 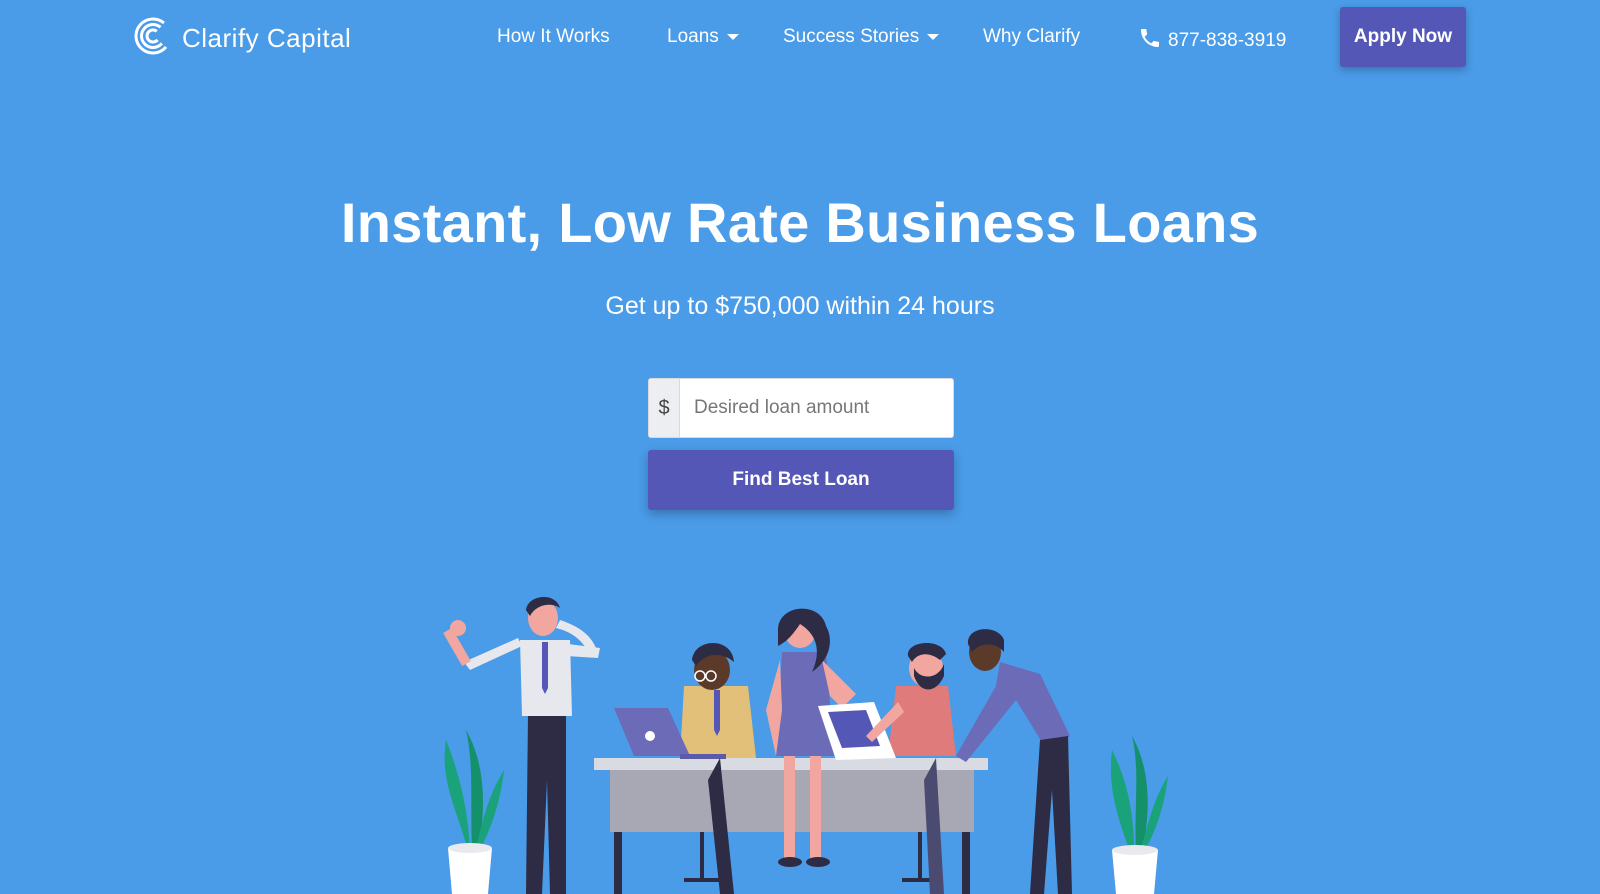 What do you see at coordinates (153, 38) in the screenshot?
I see `clarify-logo-icon` at bounding box center [153, 38].